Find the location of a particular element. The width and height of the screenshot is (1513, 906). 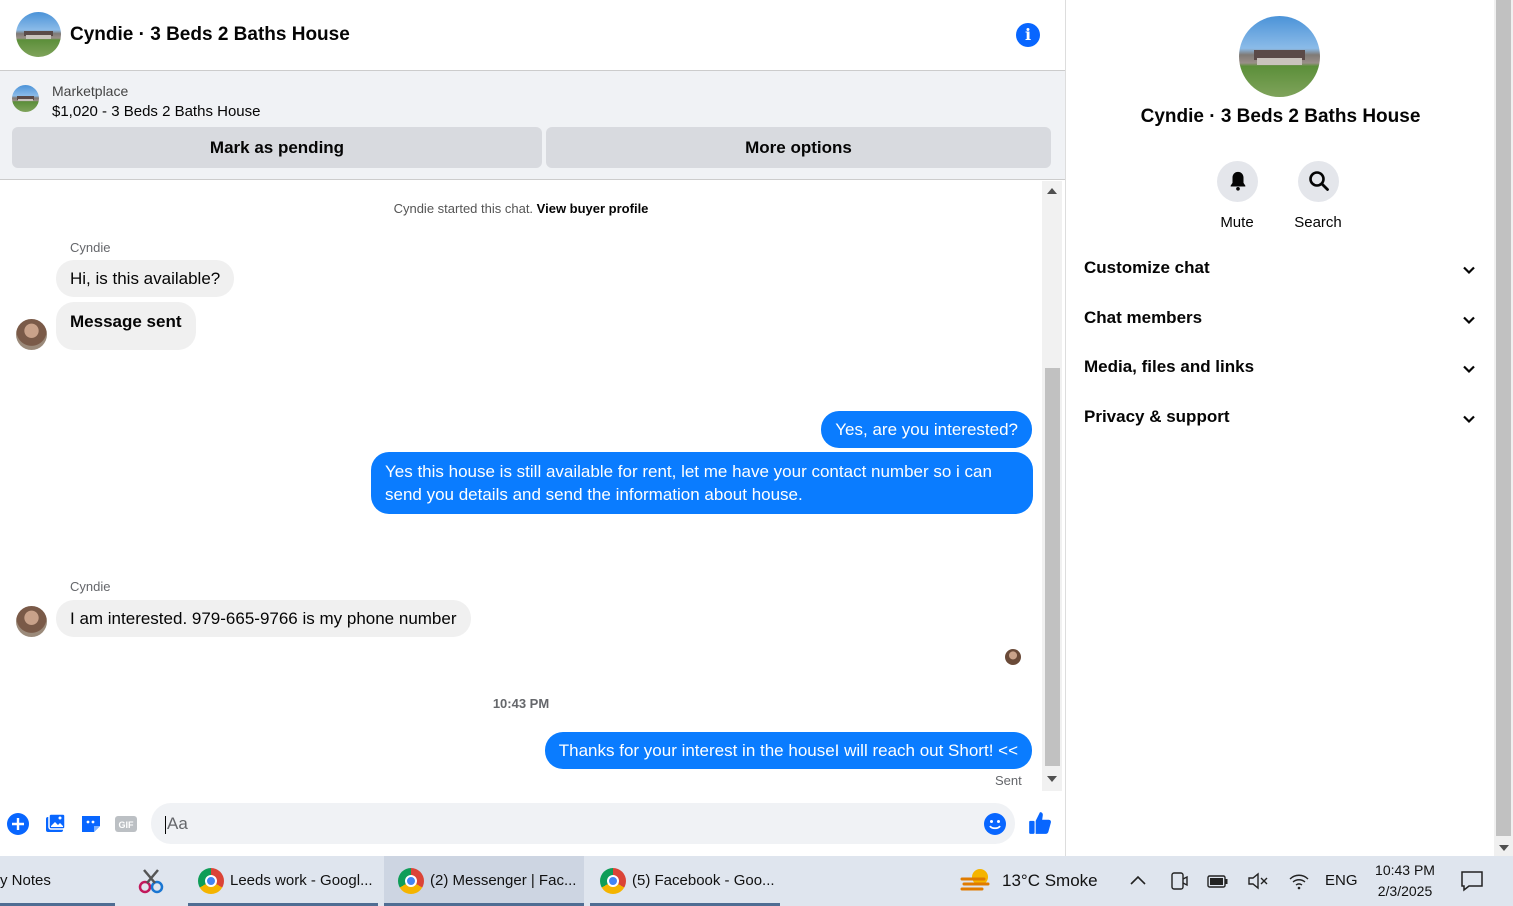

sticker-icon is located at coordinates (91, 824).